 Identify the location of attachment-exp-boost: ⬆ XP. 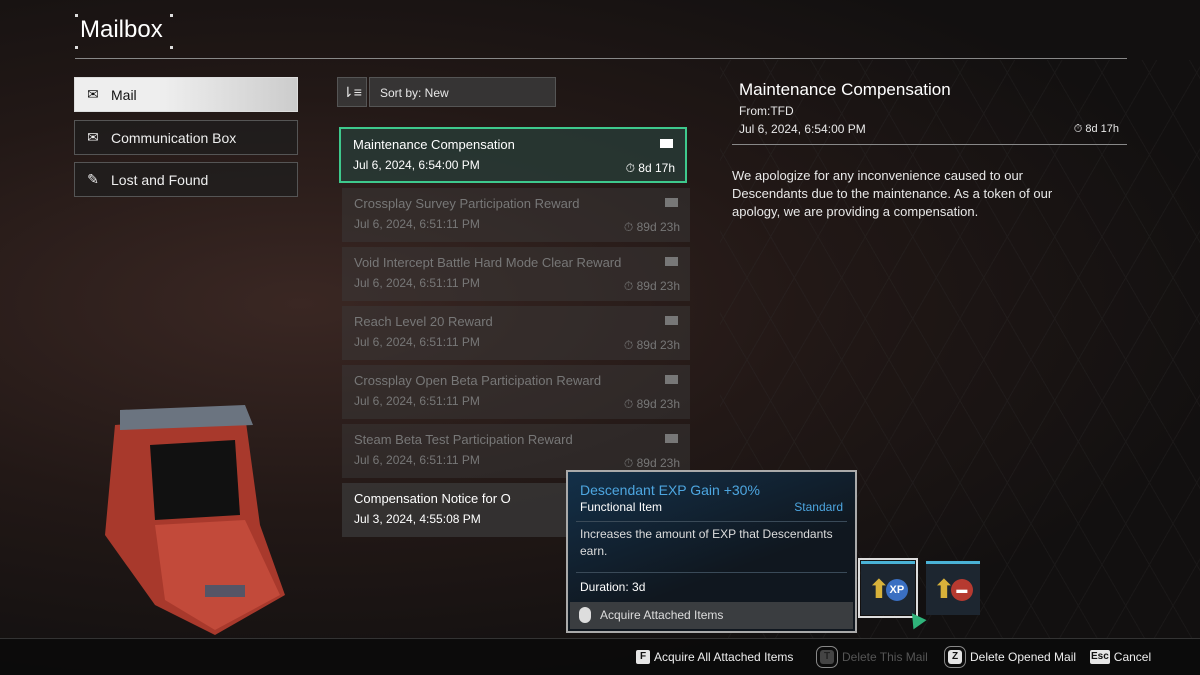
(888, 588).